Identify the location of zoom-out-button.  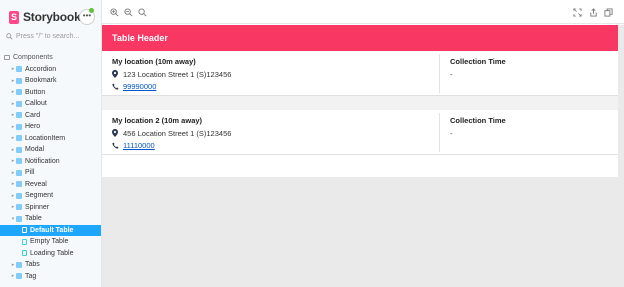
(128, 12).